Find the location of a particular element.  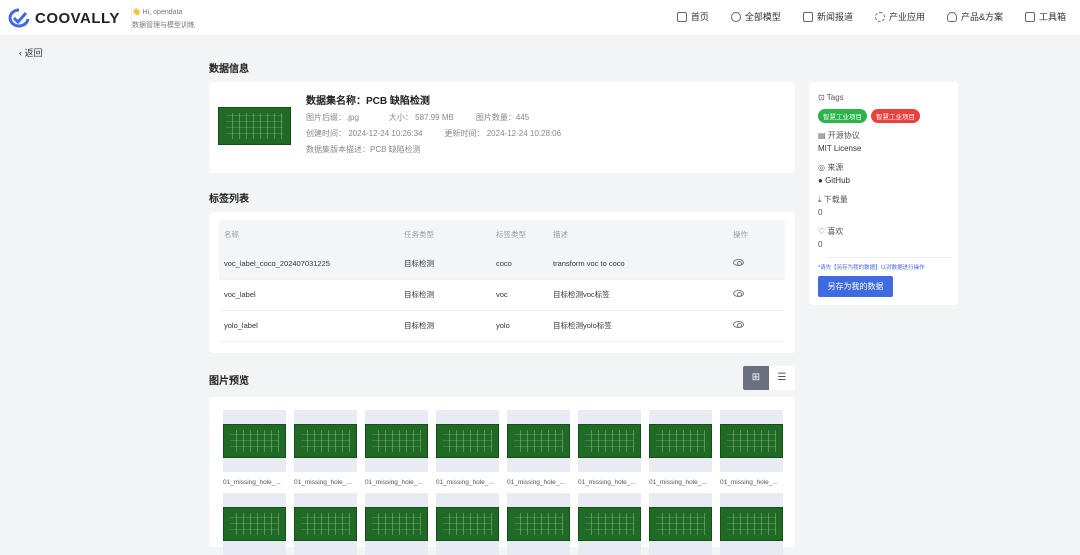

grid-icon: ⊞ is located at coordinates (756, 377).